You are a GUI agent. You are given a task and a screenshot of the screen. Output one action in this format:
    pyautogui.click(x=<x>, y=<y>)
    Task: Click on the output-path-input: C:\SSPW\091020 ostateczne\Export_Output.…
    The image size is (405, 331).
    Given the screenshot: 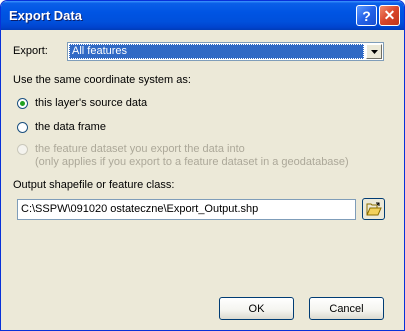 What is the action you would take?
    pyautogui.click(x=186, y=209)
    